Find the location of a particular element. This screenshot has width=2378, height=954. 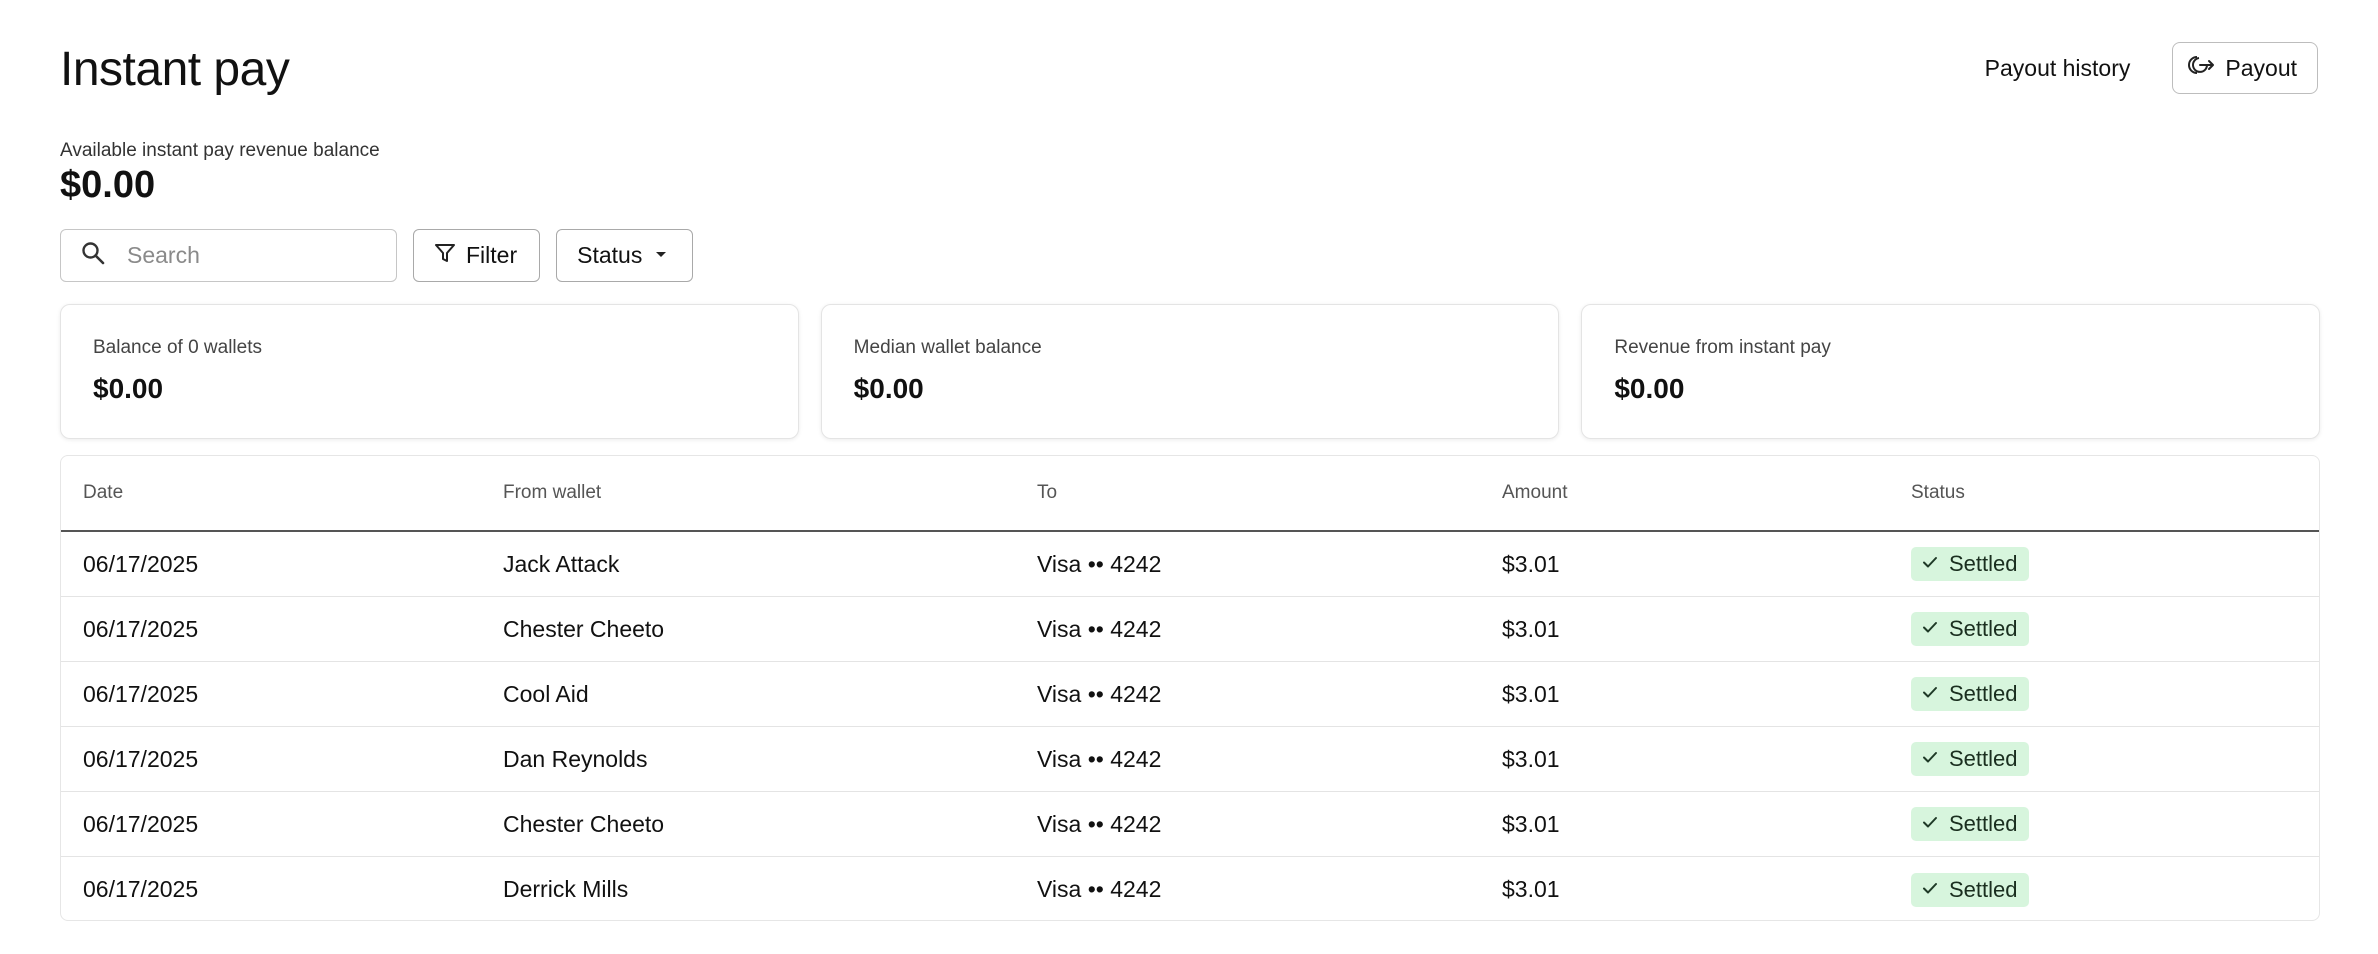

balance-value: $0.00 is located at coordinates (108, 185).